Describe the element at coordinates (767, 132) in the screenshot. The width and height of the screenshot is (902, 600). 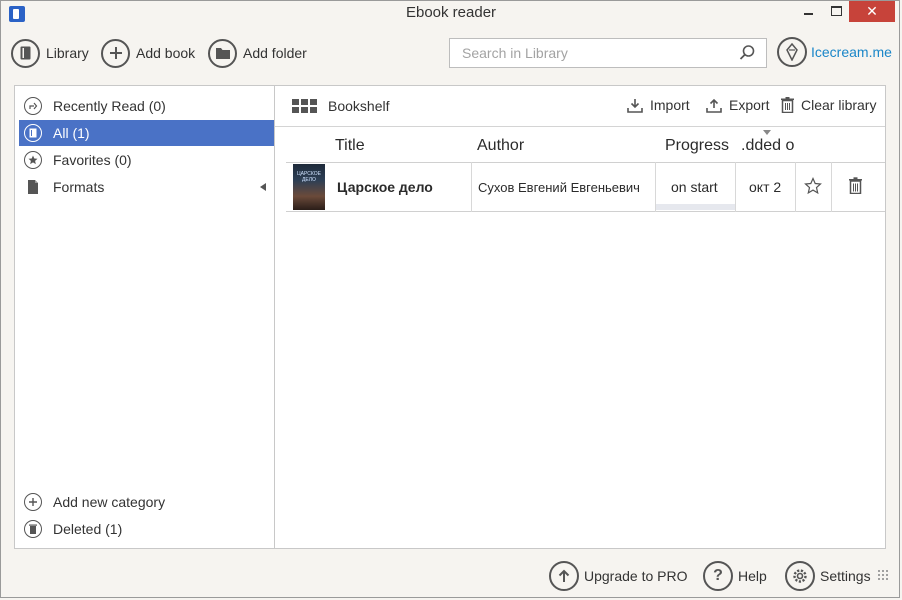
I see `sort-arrow-icon` at that location.